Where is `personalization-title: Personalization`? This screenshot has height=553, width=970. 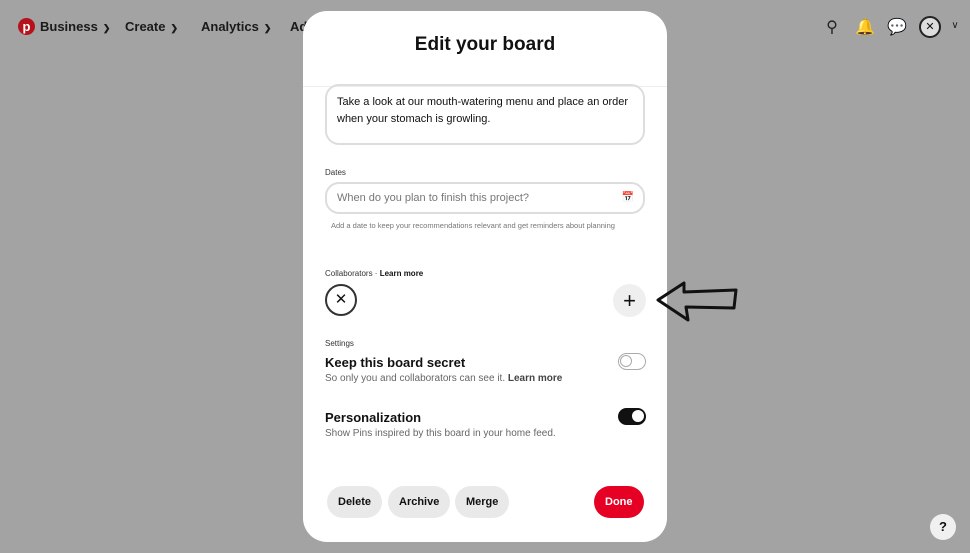
personalization-title: Personalization is located at coordinates (373, 417).